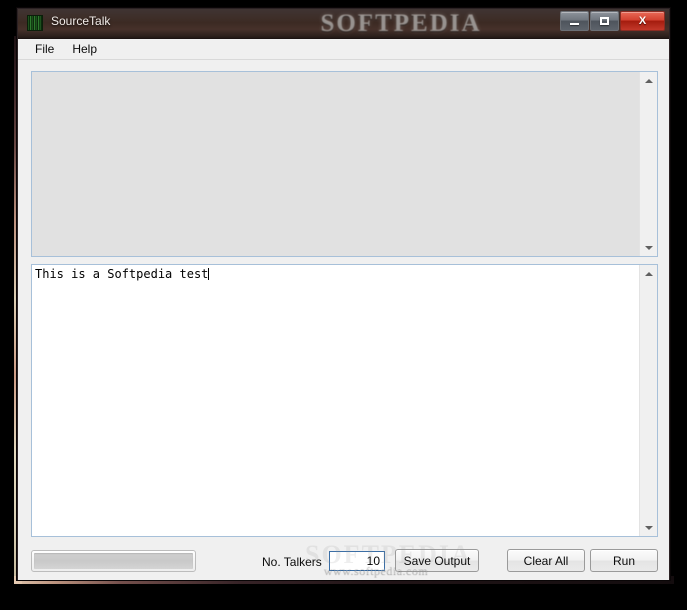 The height and width of the screenshot is (610, 687). I want to click on maximize-button, so click(604, 21).